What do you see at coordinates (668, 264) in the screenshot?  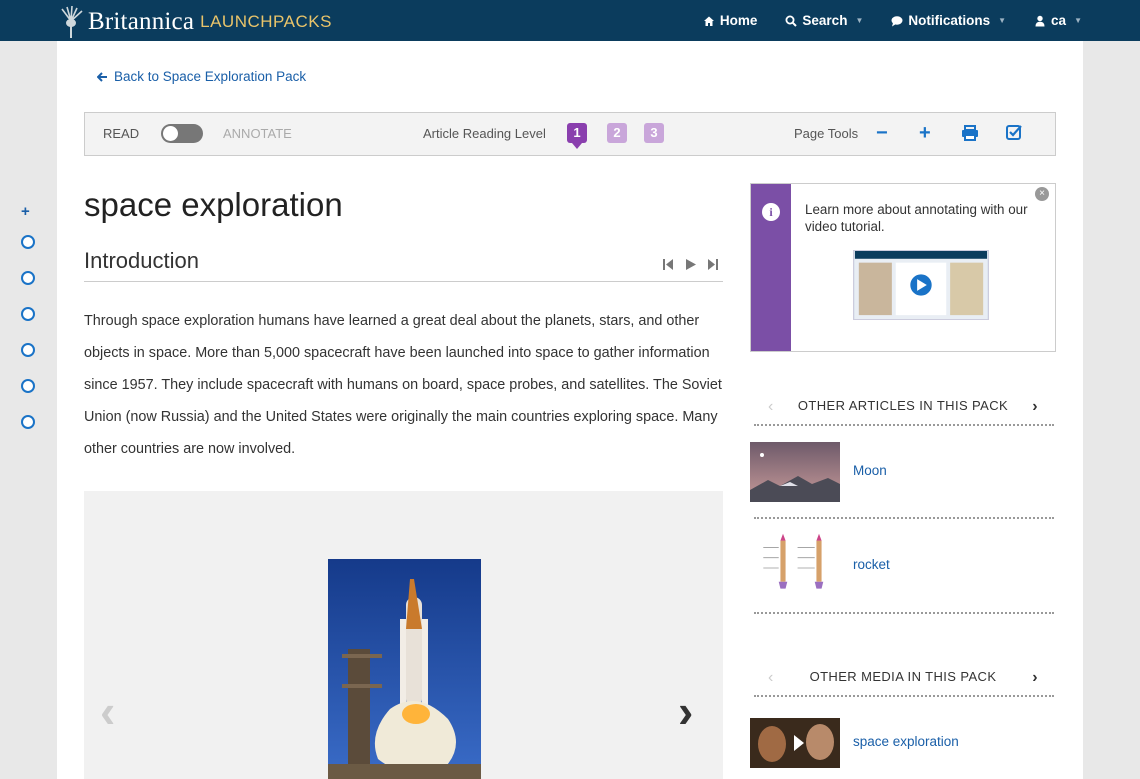 I see `skip-back-icon` at bounding box center [668, 264].